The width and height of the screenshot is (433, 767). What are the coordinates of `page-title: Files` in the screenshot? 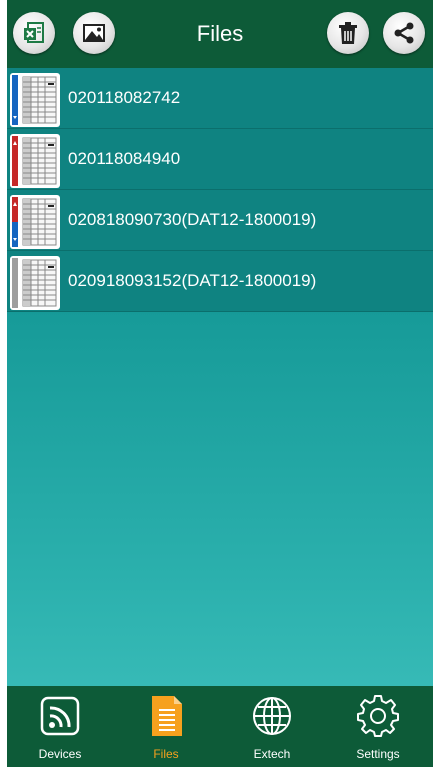 It's located at (220, 33).